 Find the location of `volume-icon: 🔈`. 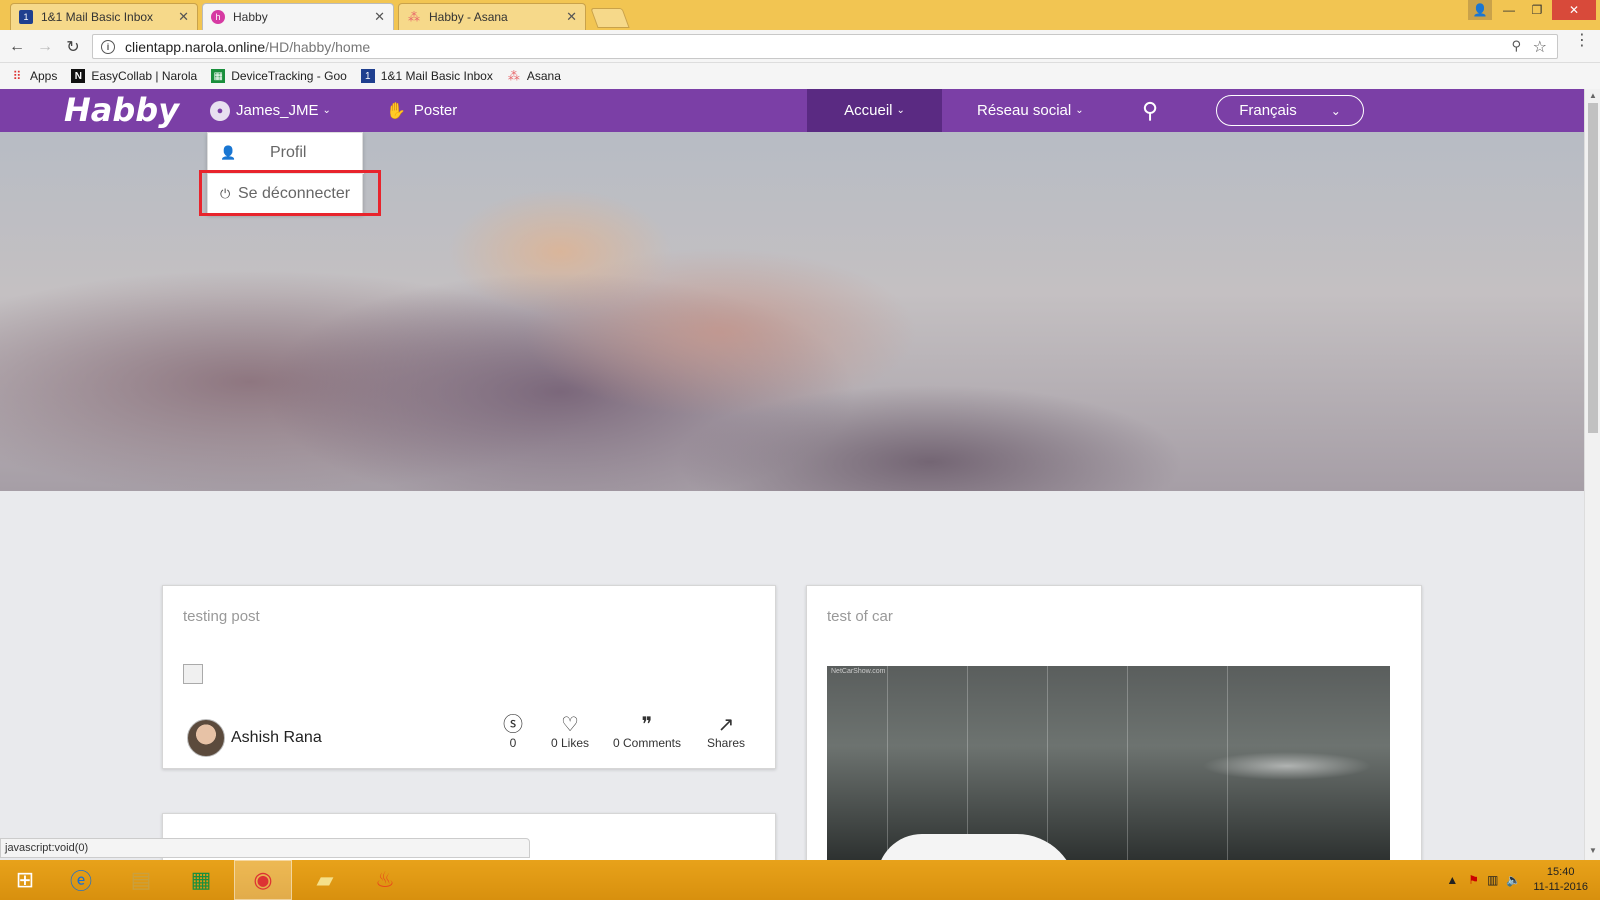

volume-icon: 🔈 is located at coordinates (1513, 880).